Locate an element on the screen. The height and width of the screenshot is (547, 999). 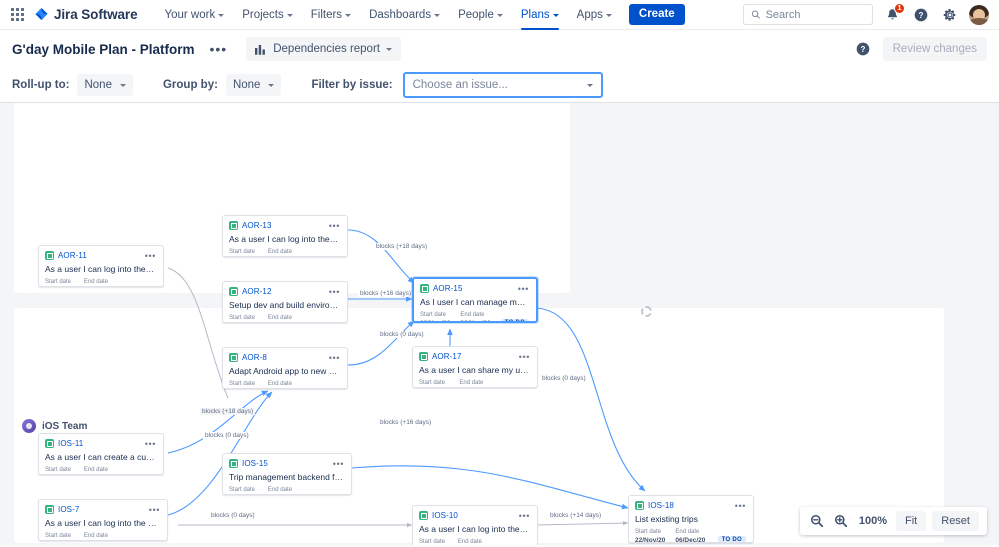
nav-item-filters: Filters is located at coordinates (331, 15).